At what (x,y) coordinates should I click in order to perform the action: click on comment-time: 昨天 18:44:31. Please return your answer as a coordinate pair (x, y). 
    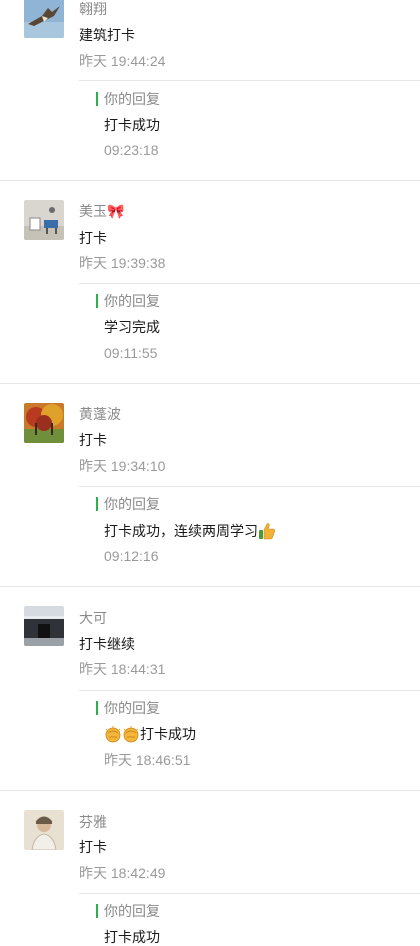
    Looking at the image, I should click on (122, 669).